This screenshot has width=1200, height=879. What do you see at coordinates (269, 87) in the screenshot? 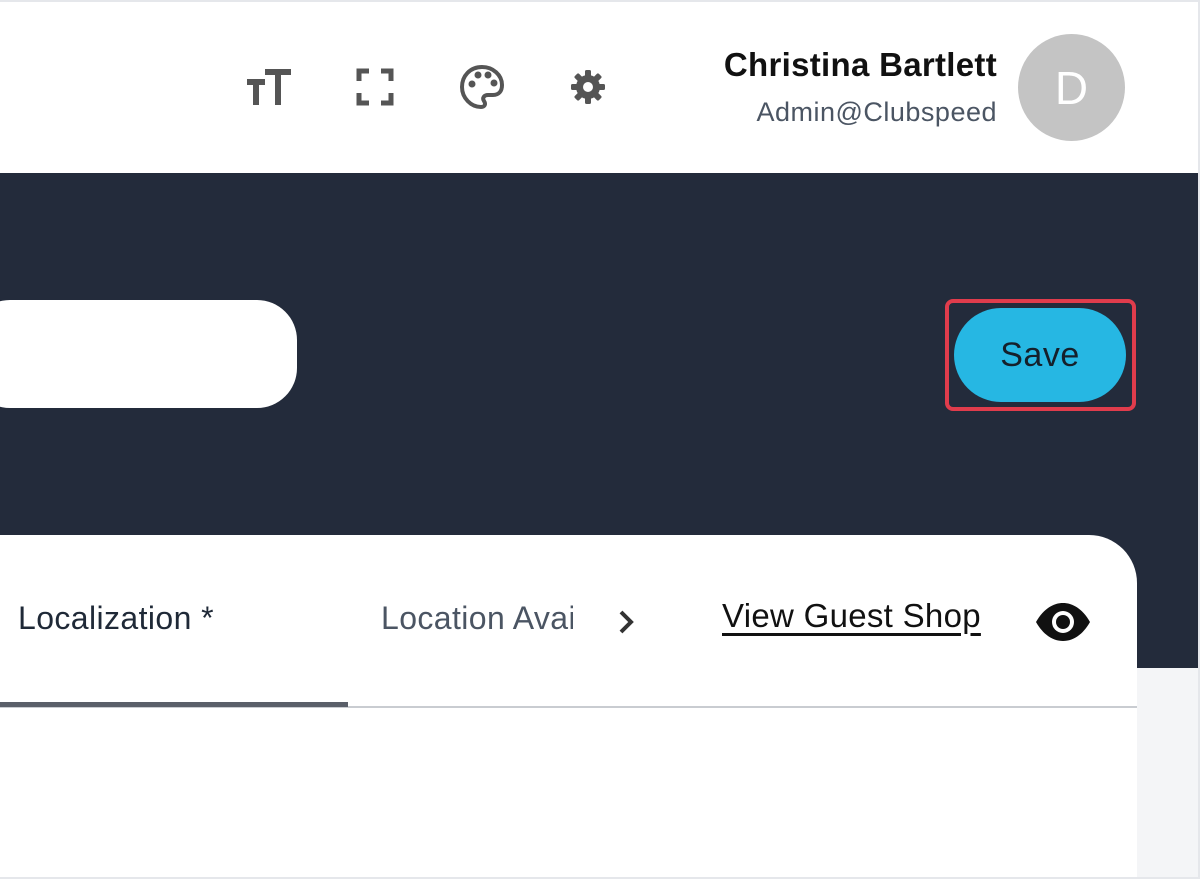
I see `text-size-icon` at bounding box center [269, 87].